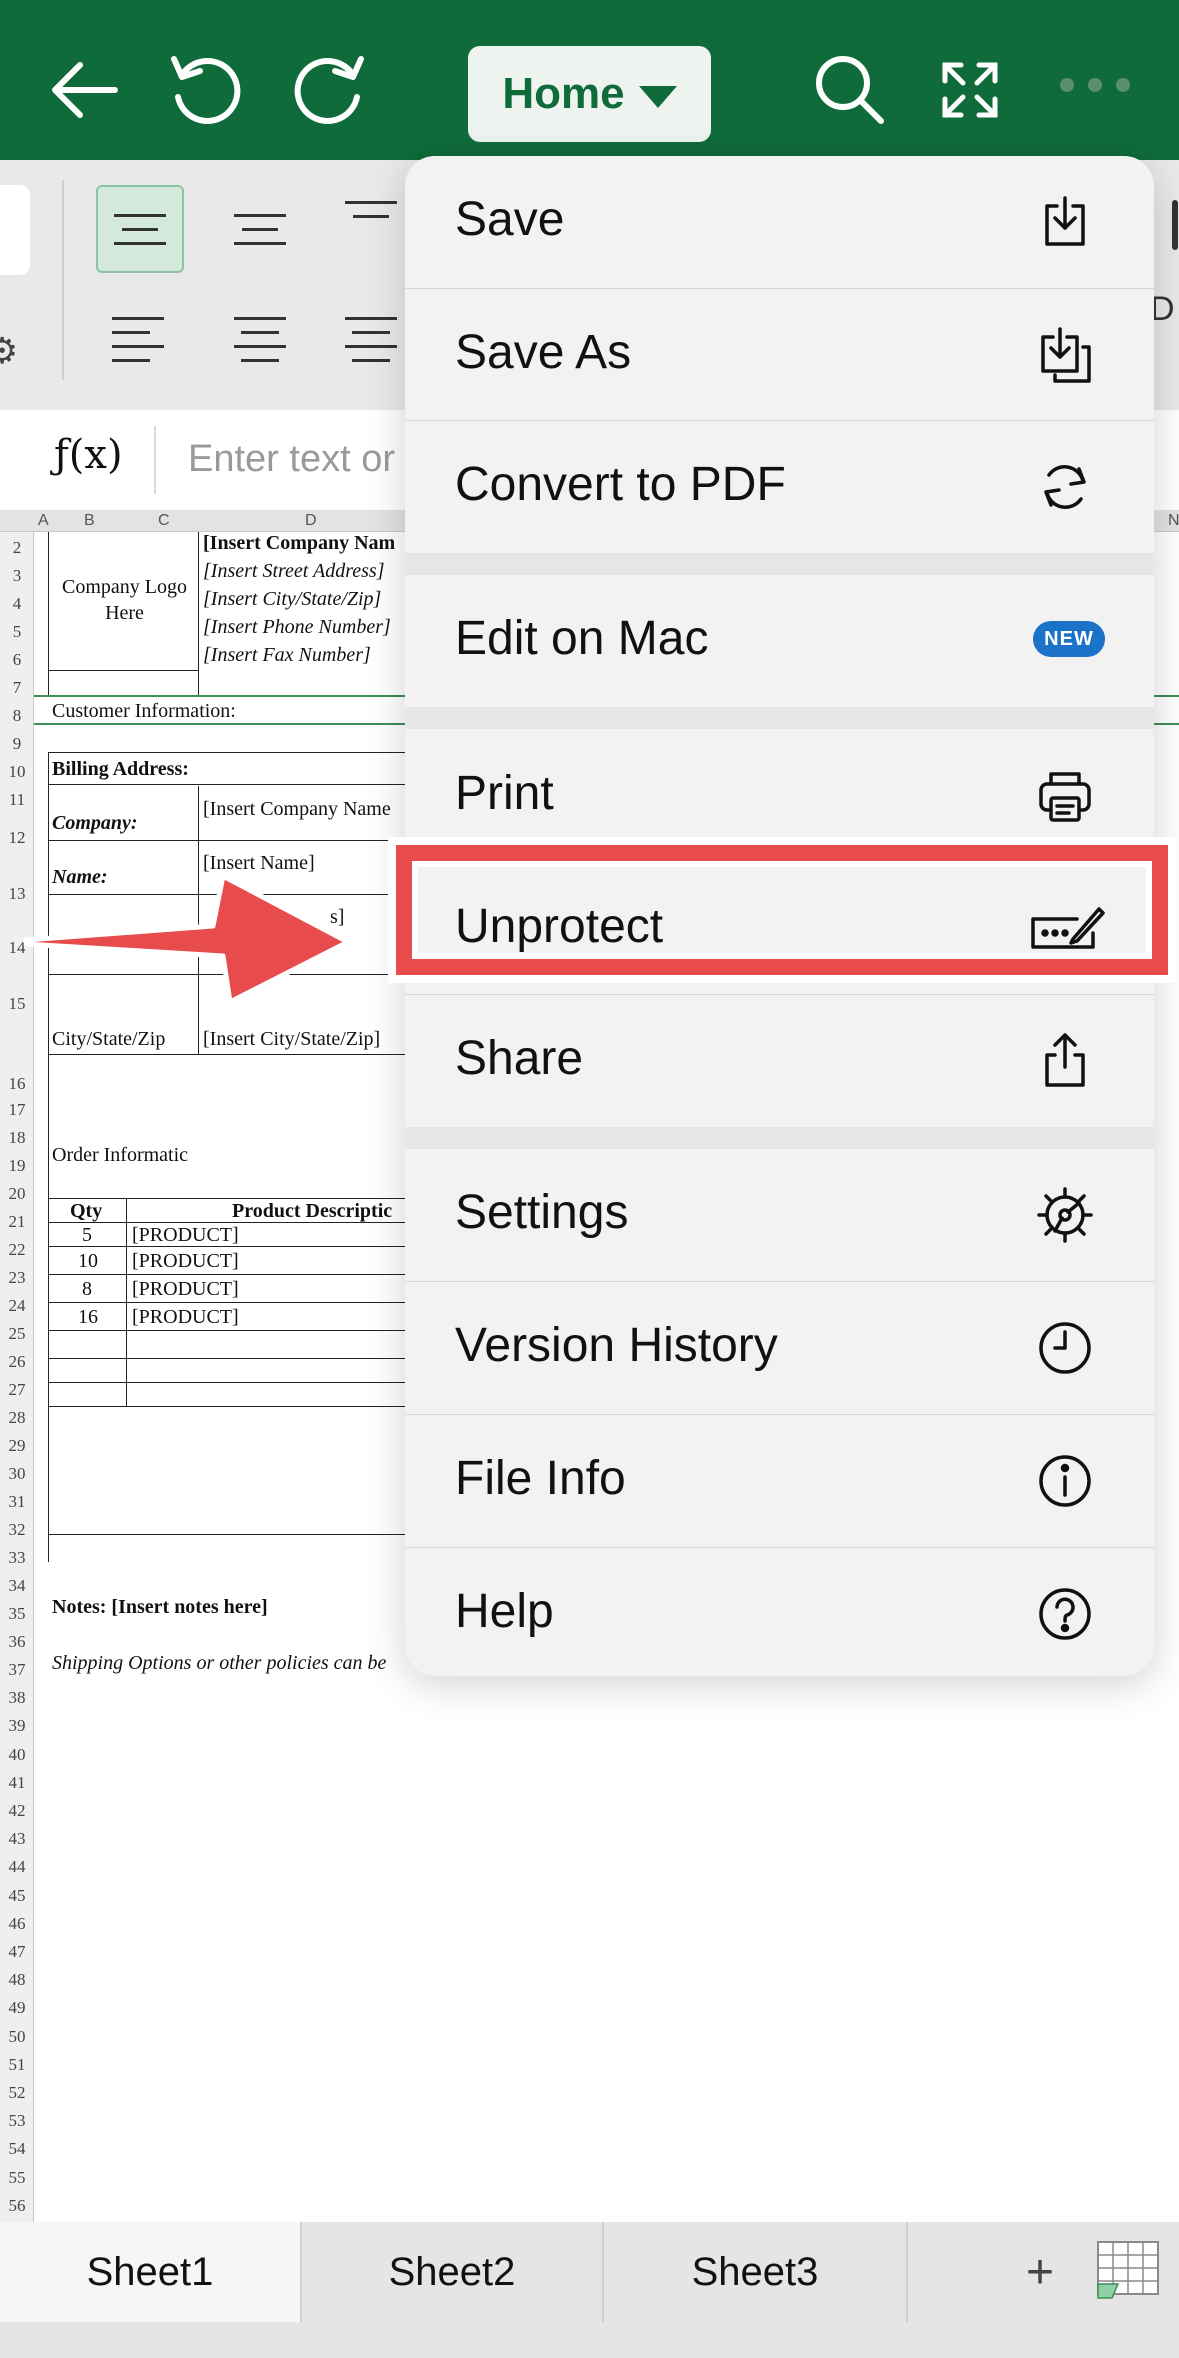 Image resolution: width=1179 pixels, height=2358 pixels. I want to click on row-header: 18, so click(17, 1138).